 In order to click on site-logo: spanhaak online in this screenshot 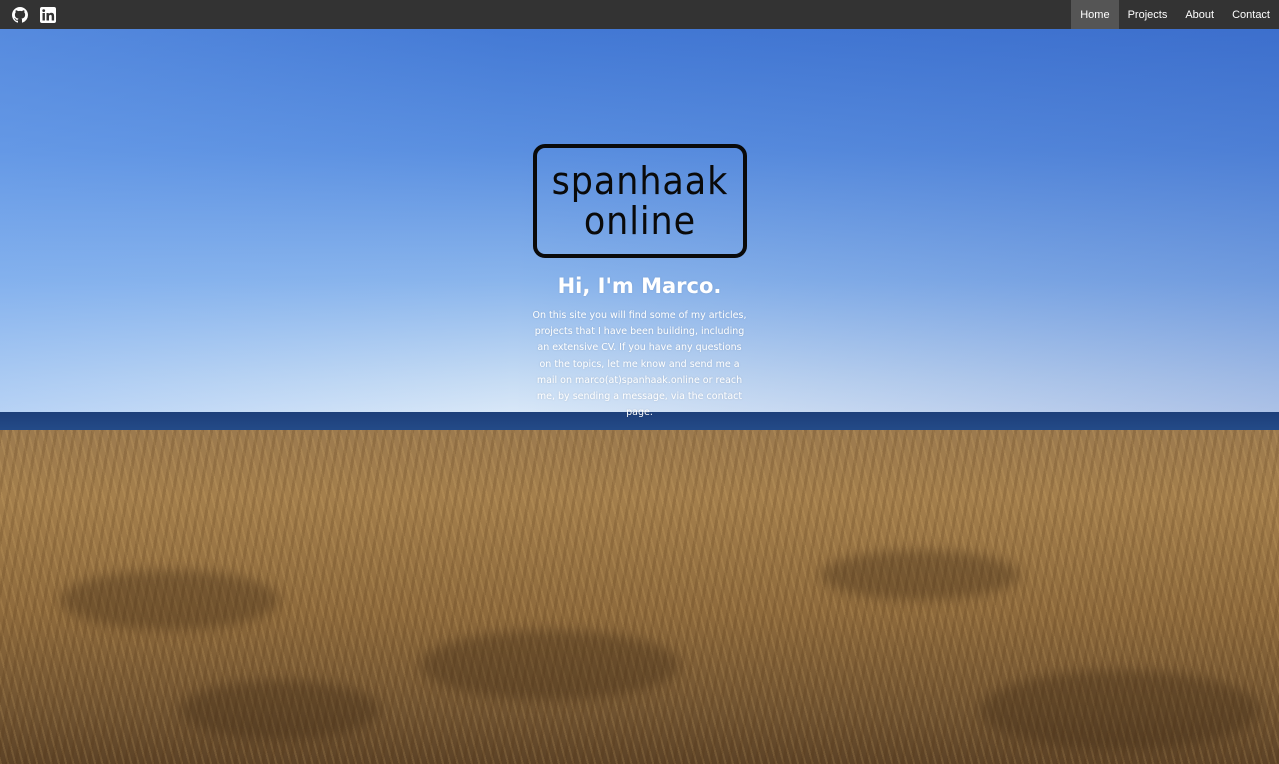, I will do `click(639, 201)`.